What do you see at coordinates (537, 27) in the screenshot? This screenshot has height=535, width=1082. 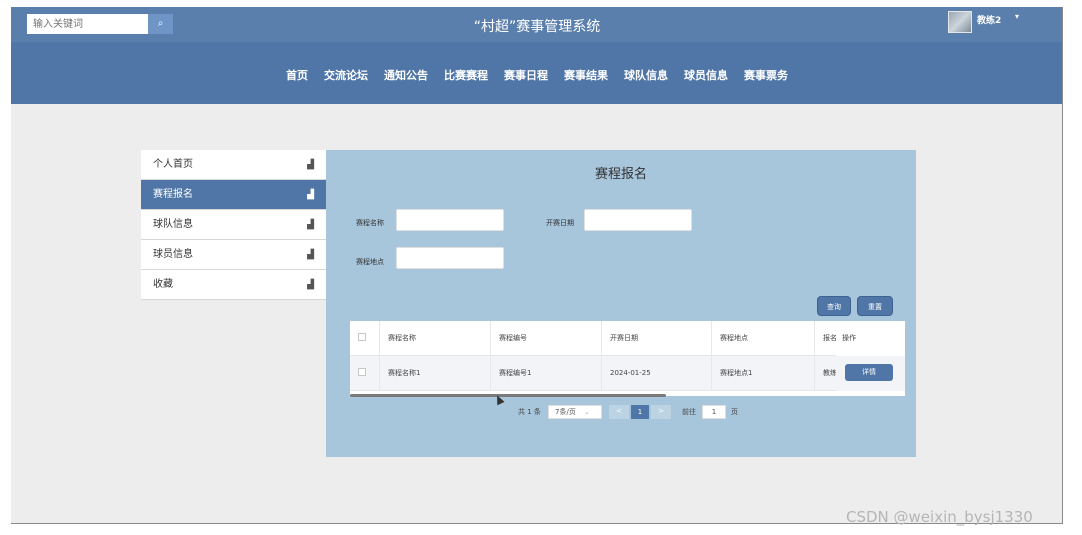 I see `site-title: “村超”赛事管理系统` at bounding box center [537, 27].